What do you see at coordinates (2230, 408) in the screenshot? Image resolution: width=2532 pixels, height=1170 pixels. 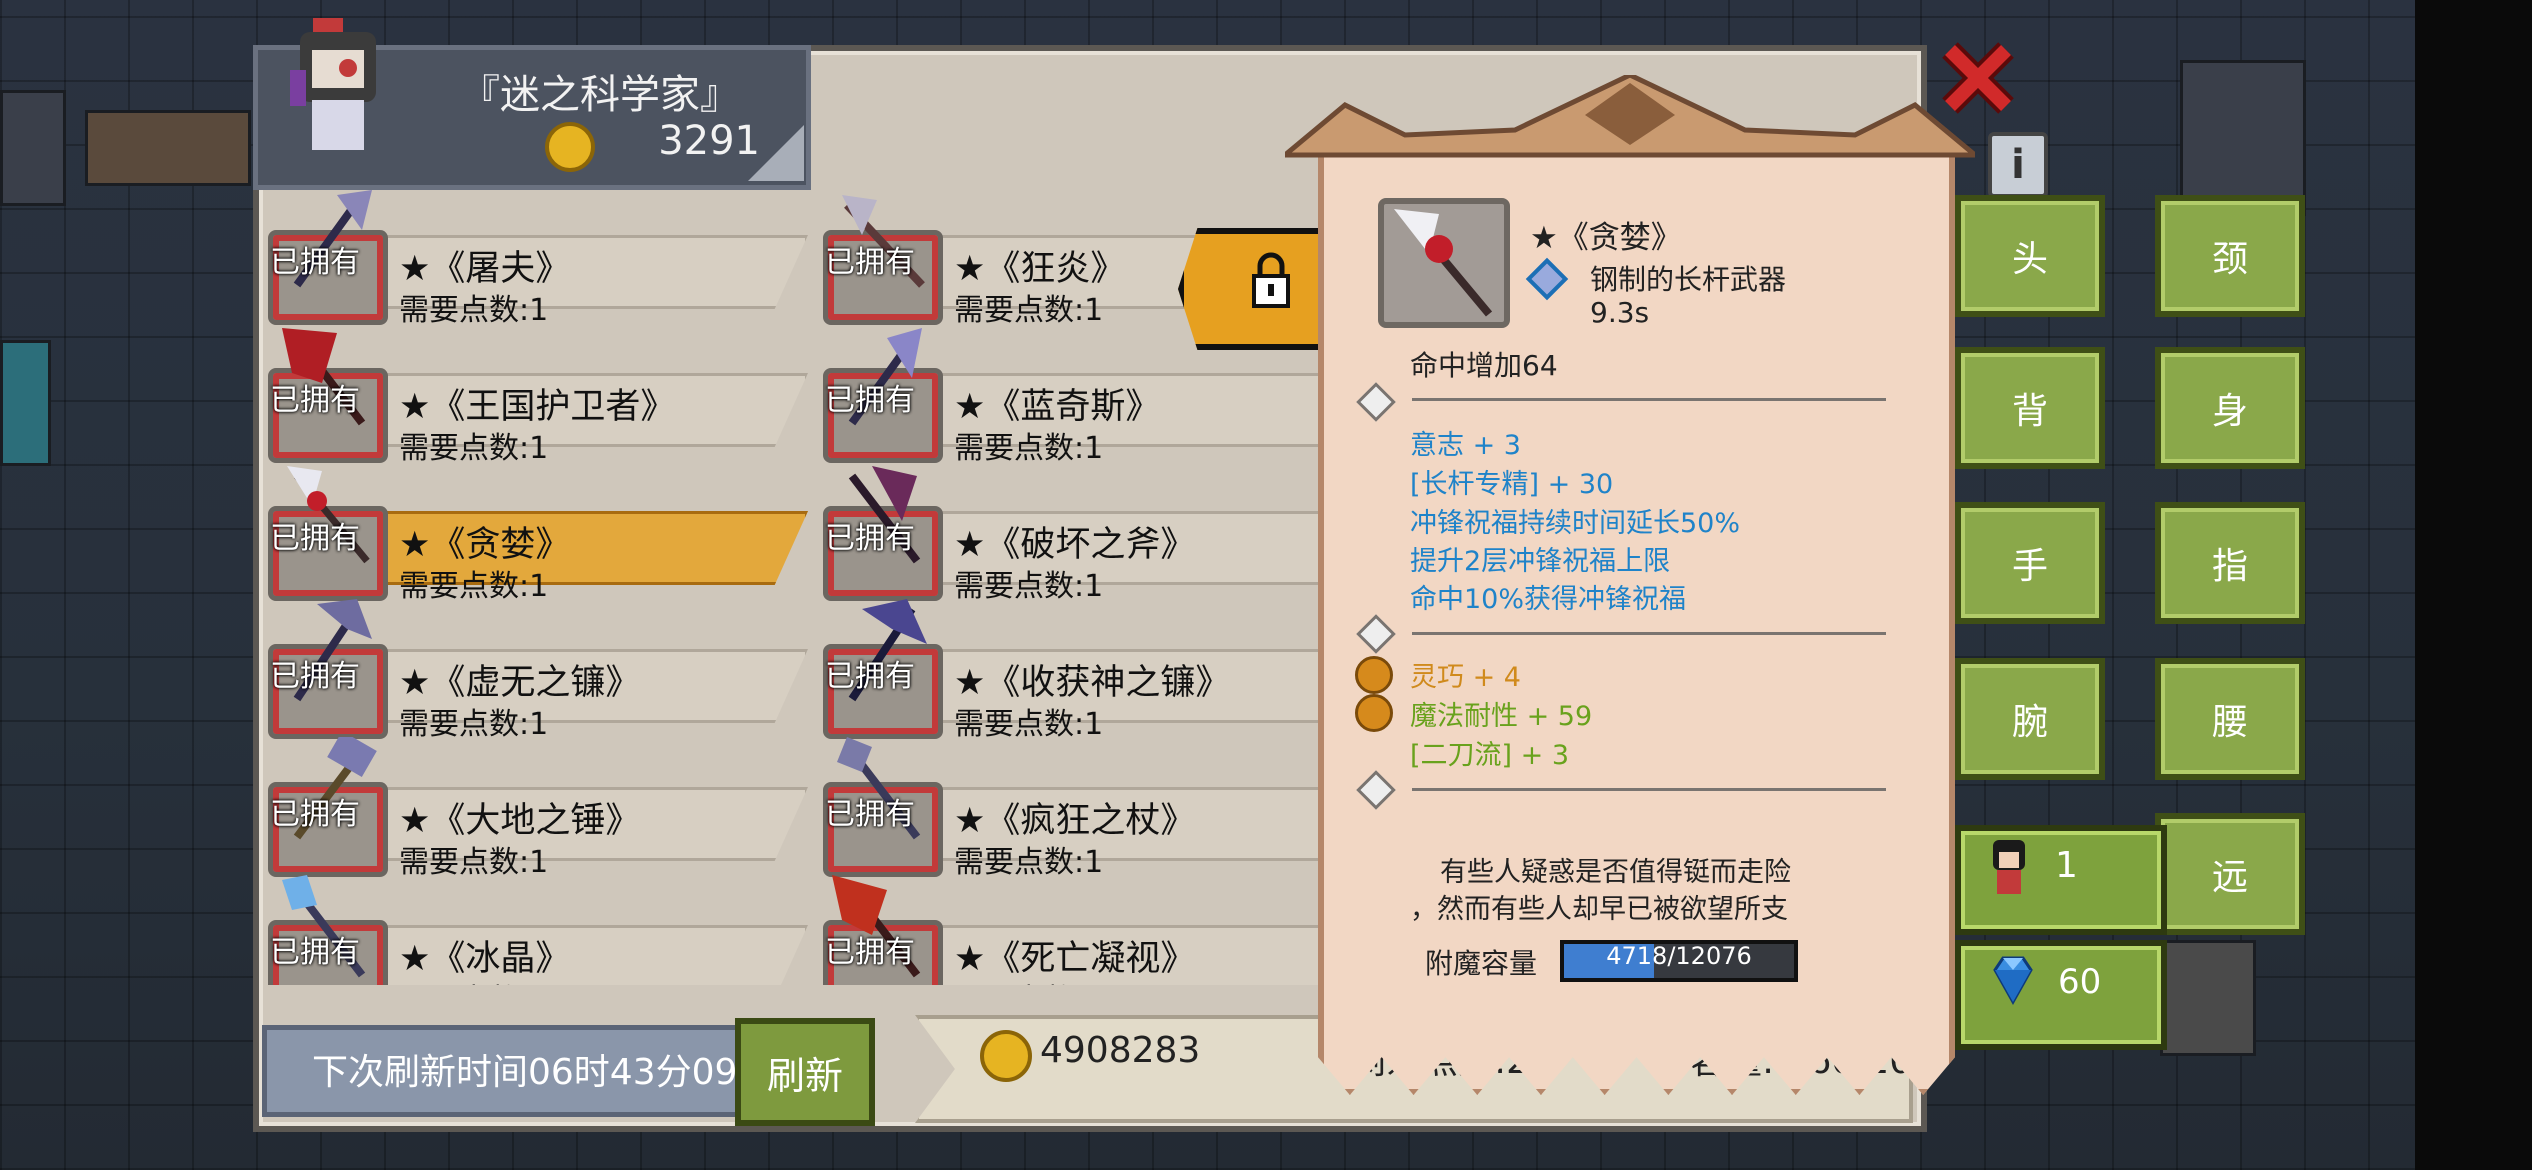 I see `equip-slot-body: 身` at bounding box center [2230, 408].